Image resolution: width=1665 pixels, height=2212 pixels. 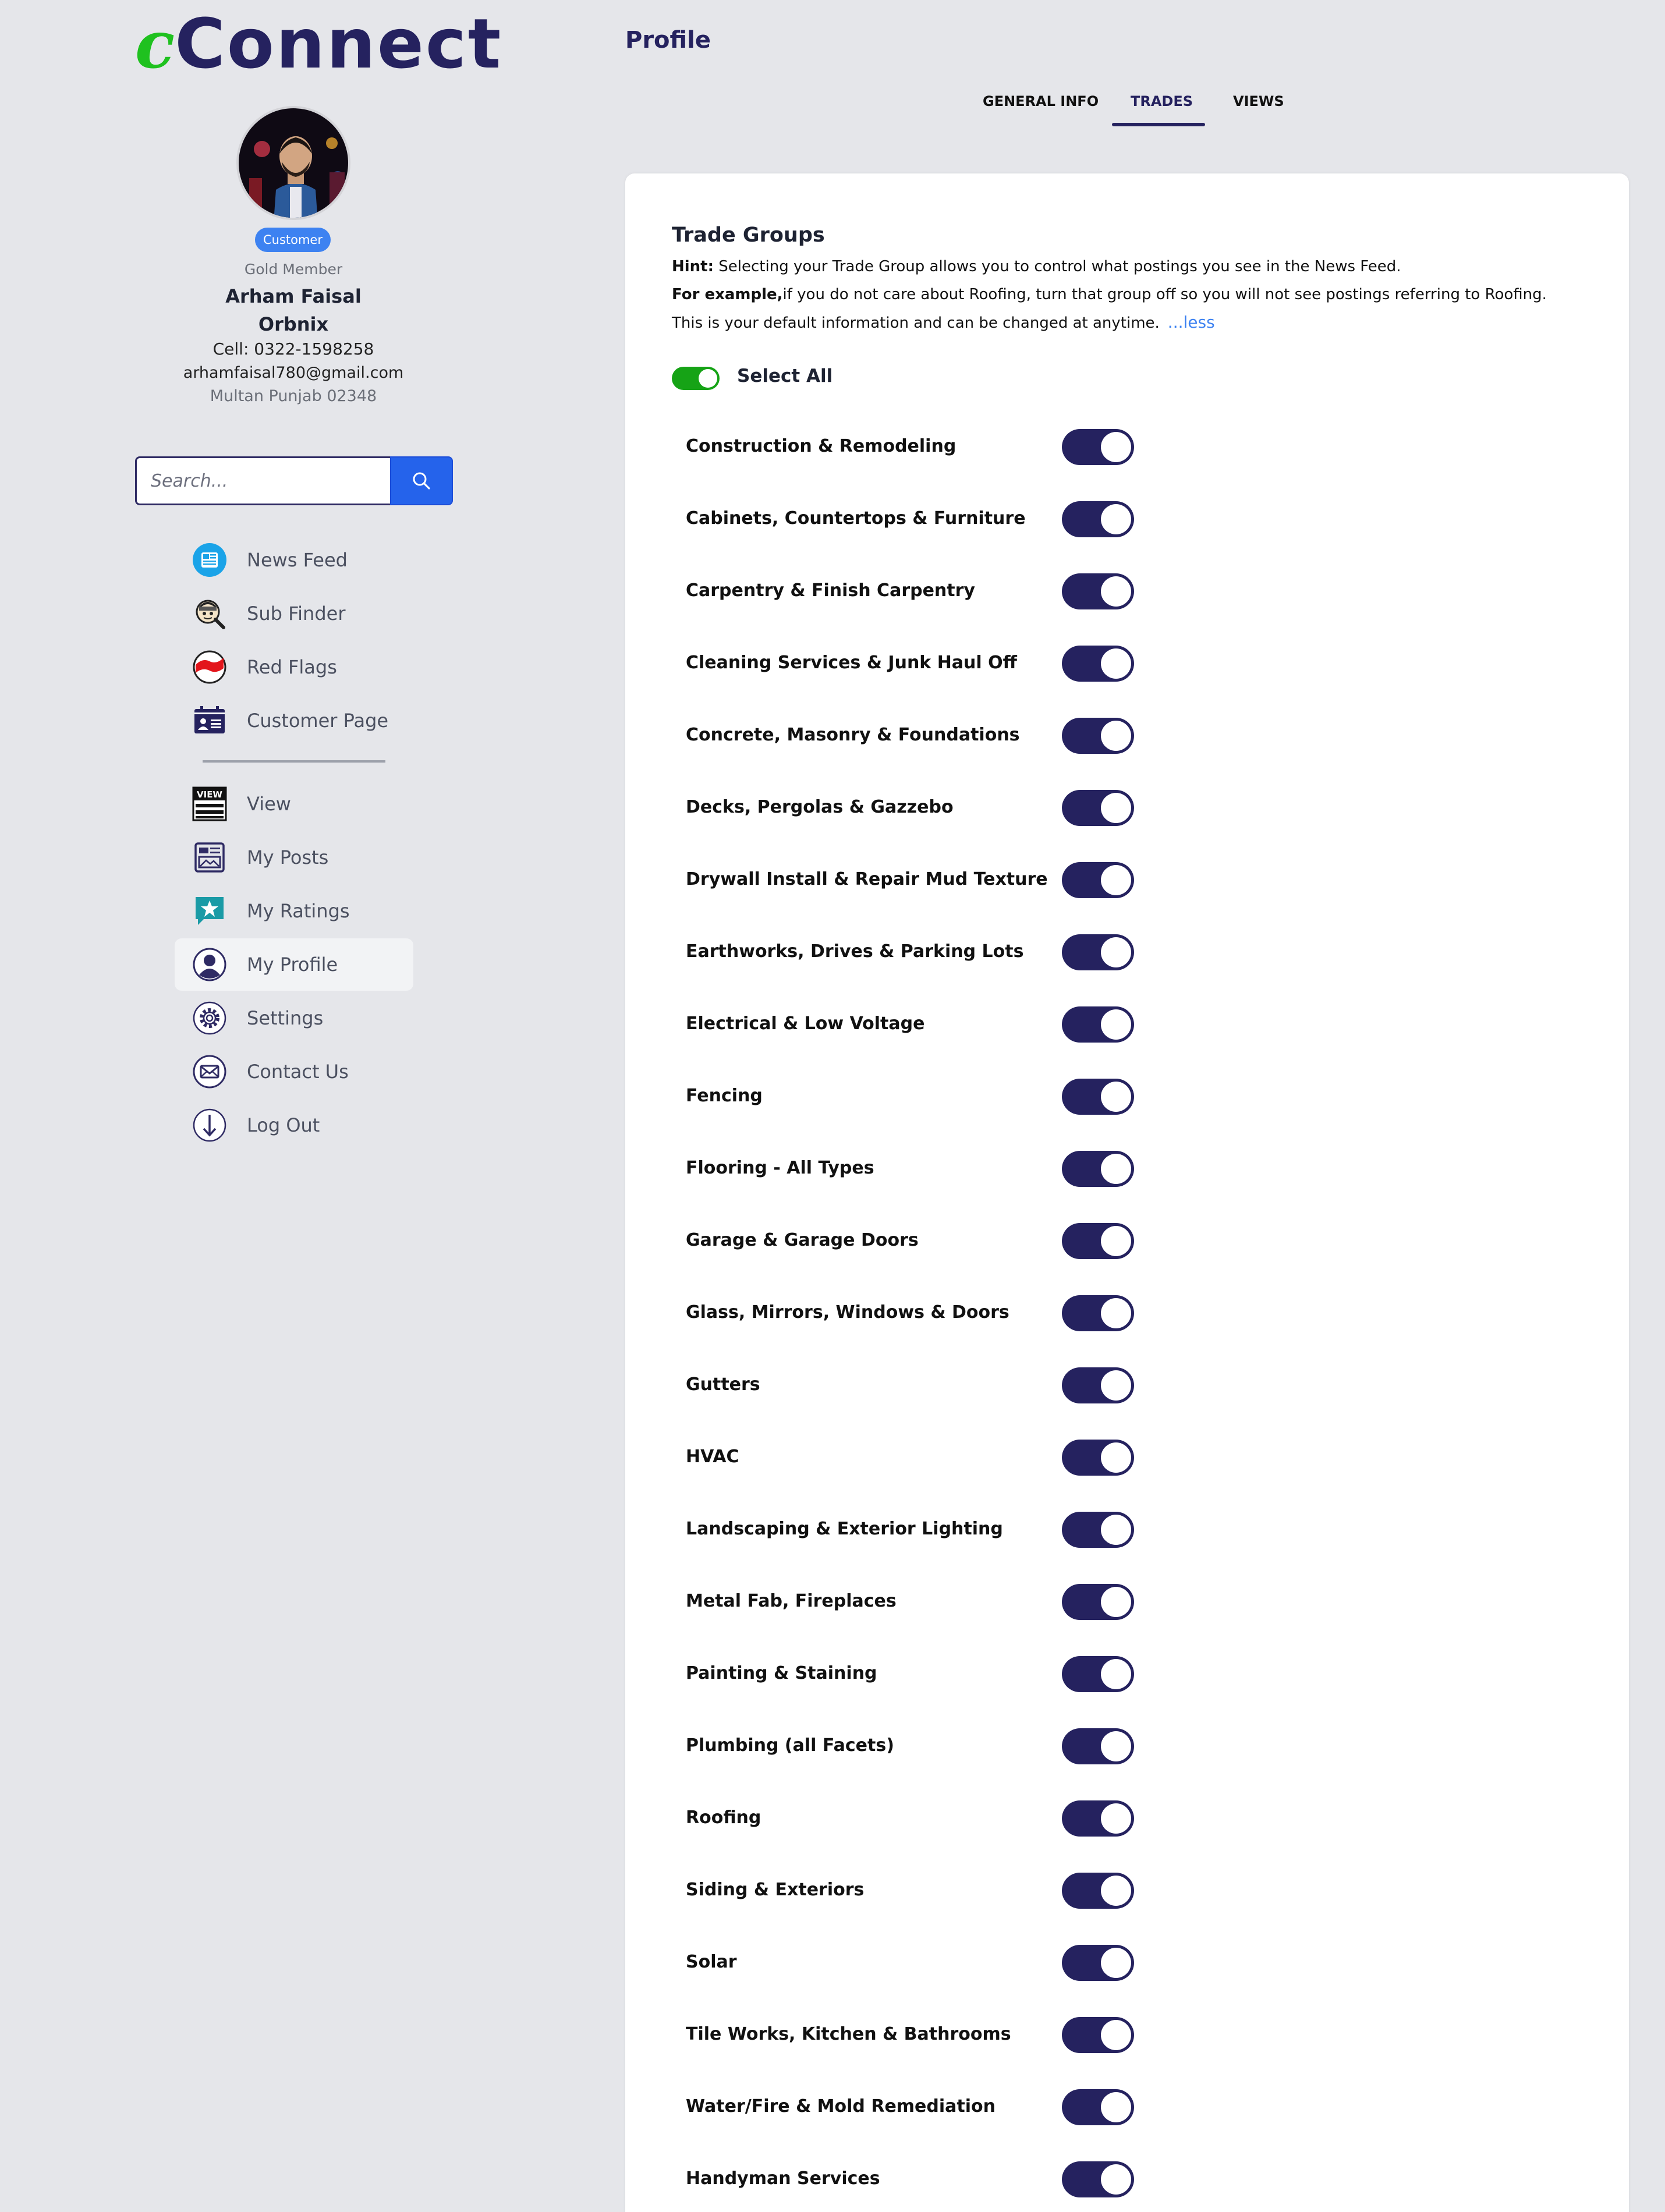 What do you see at coordinates (841, 2106) in the screenshot?
I see `trade-group-label: Water/Fire & Mold Remediation` at bounding box center [841, 2106].